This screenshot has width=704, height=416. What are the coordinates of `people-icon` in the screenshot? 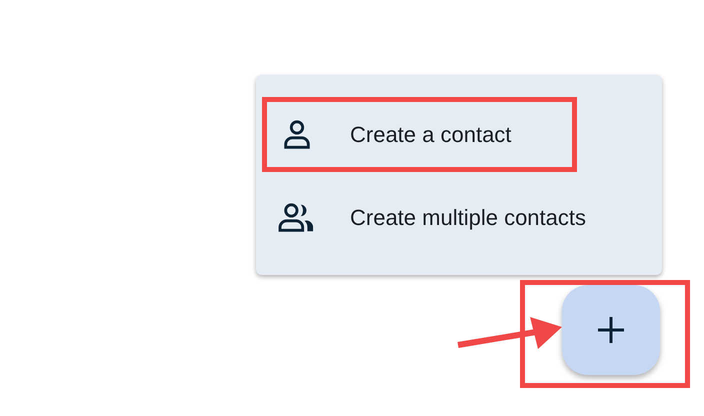 It's located at (297, 217).